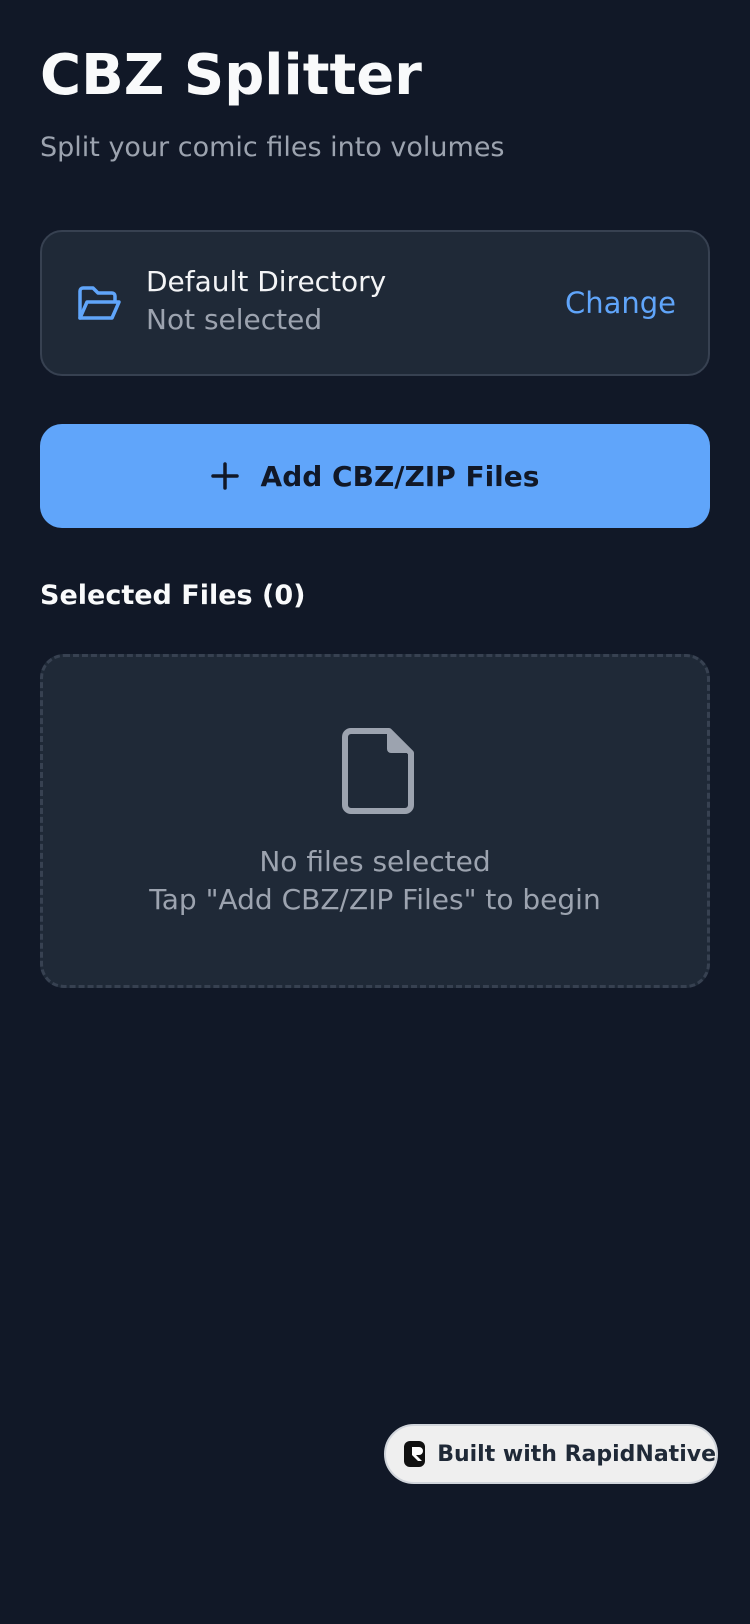  Describe the element at coordinates (266, 281) in the screenshot. I see `directory-label: Default Directory` at that location.